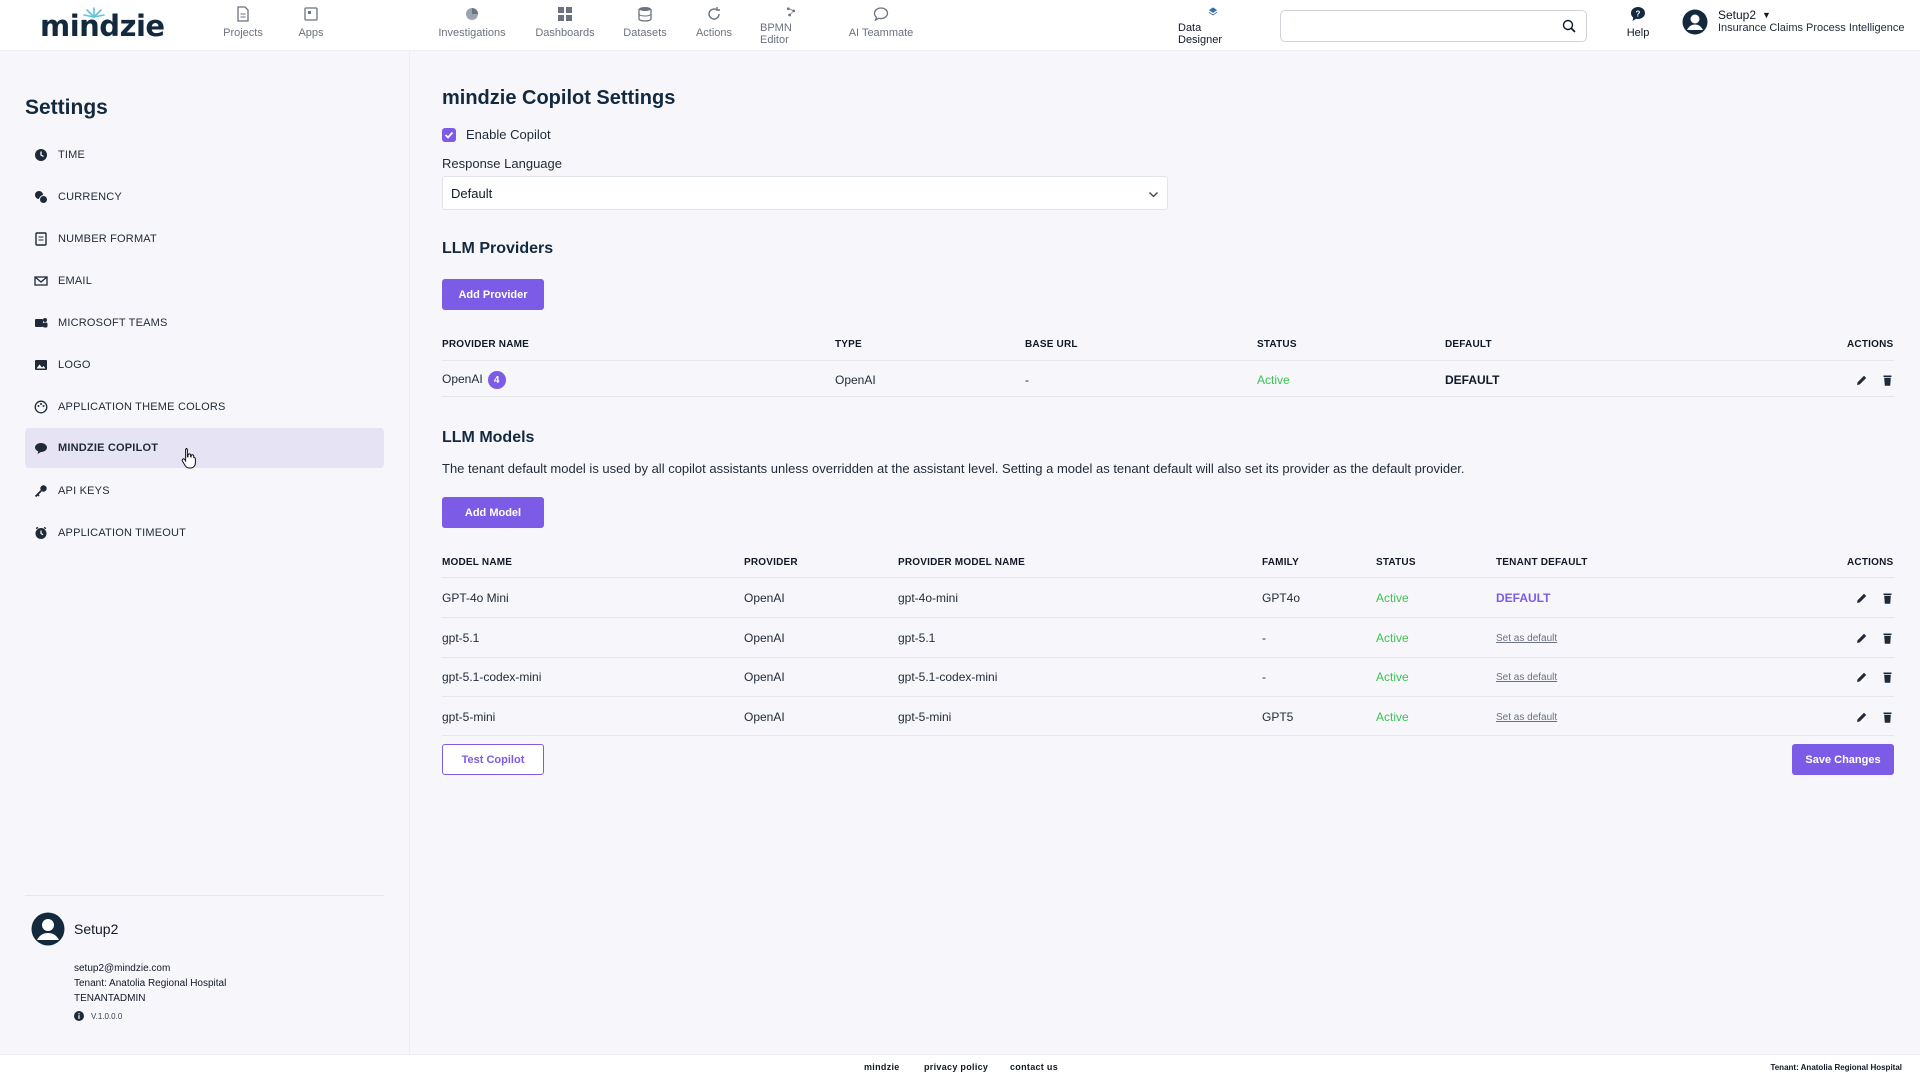  What do you see at coordinates (771, 562) in the screenshot?
I see `models-header-provider: PROVIDER` at bounding box center [771, 562].